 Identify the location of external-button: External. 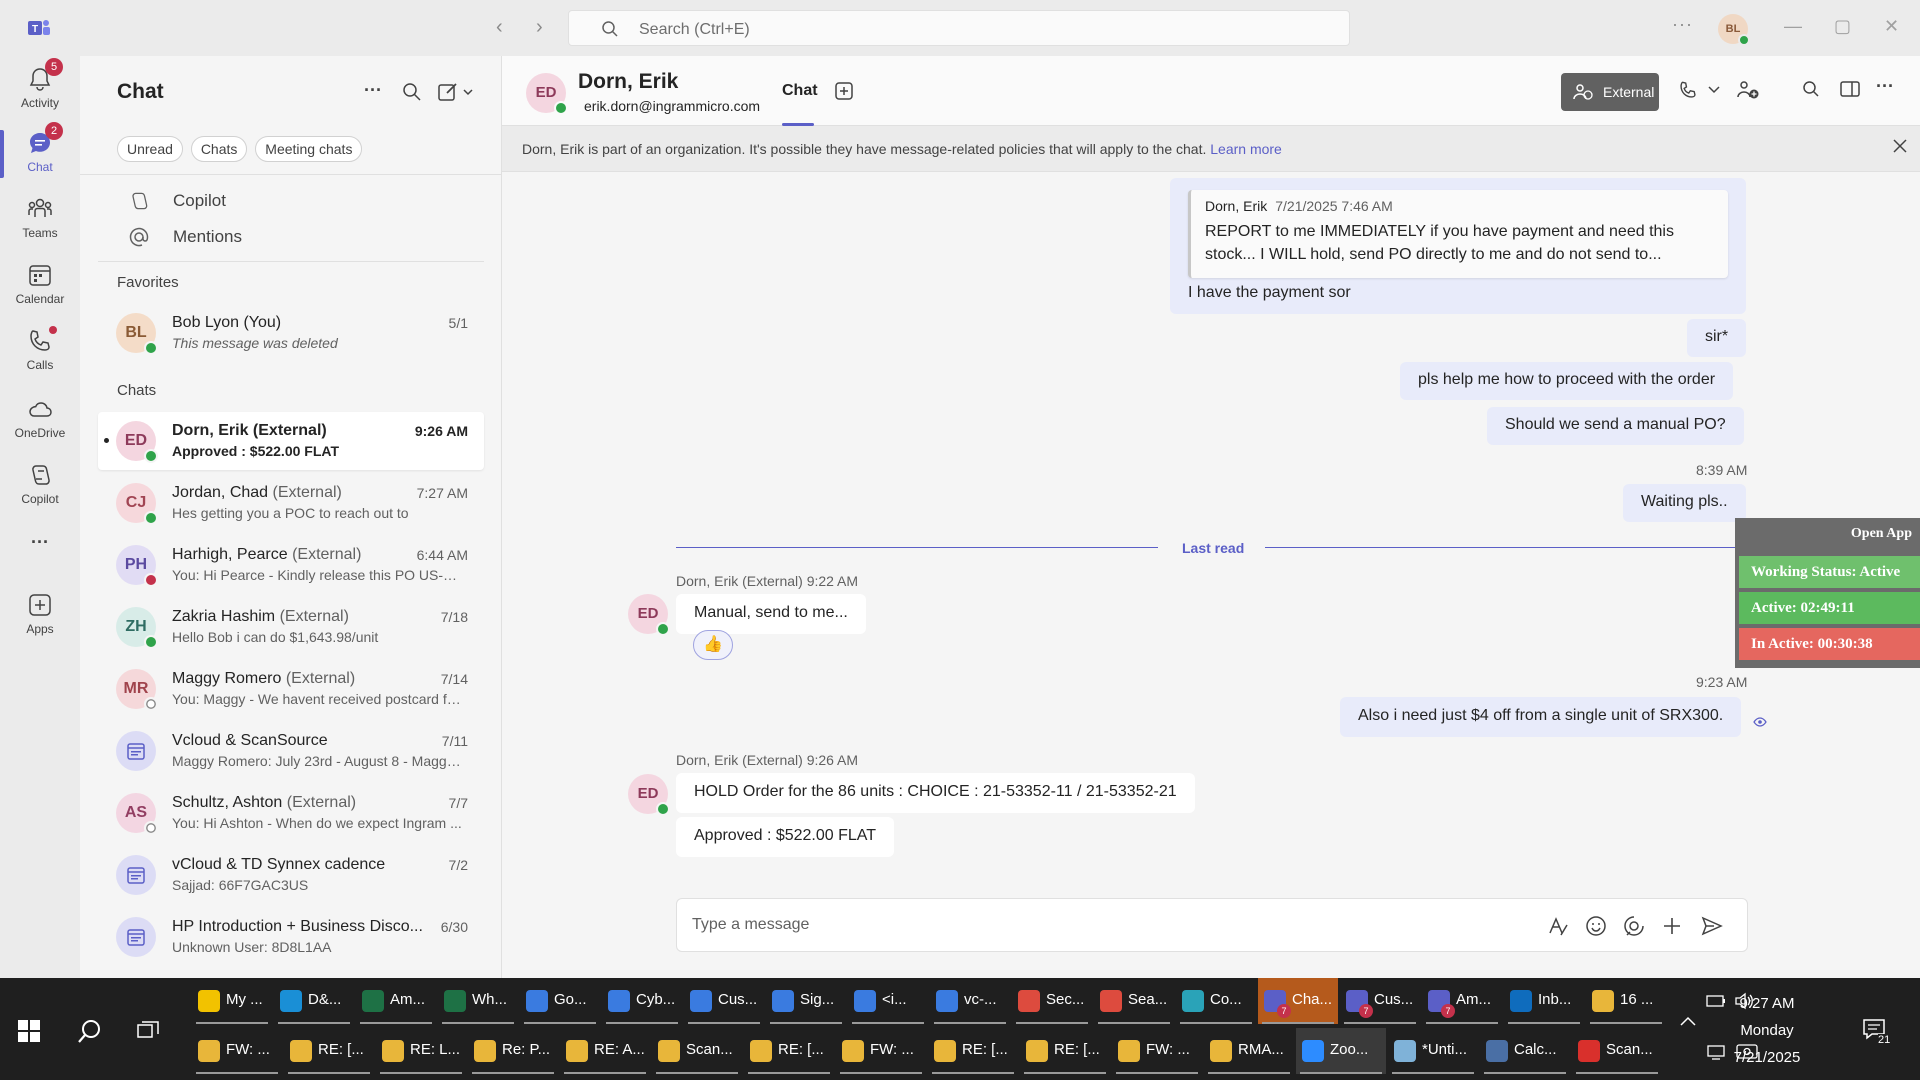
(1610, 92).